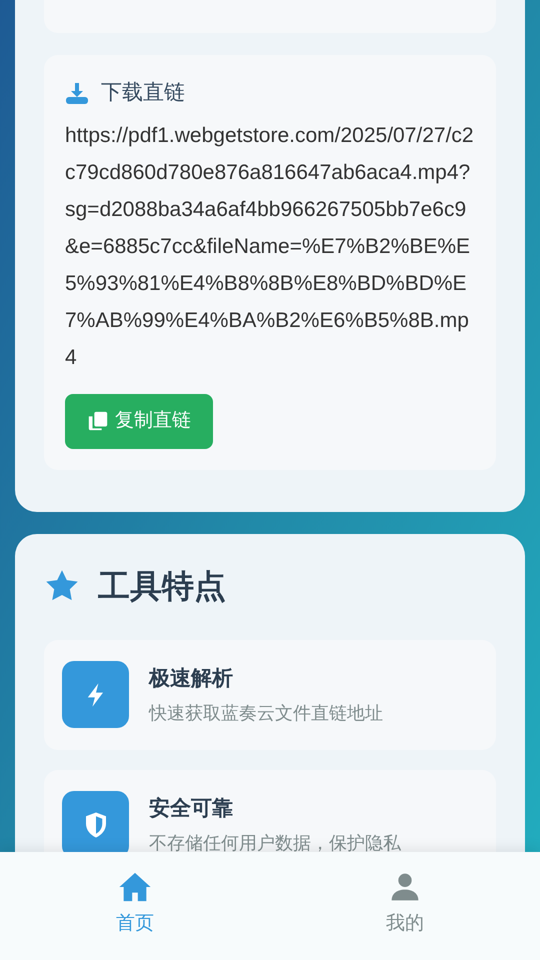 The height and width of the screenshot is (960, 540). I want to click on feature-description: 不存储任何用户数据，保护隐私, so click(275, 843).